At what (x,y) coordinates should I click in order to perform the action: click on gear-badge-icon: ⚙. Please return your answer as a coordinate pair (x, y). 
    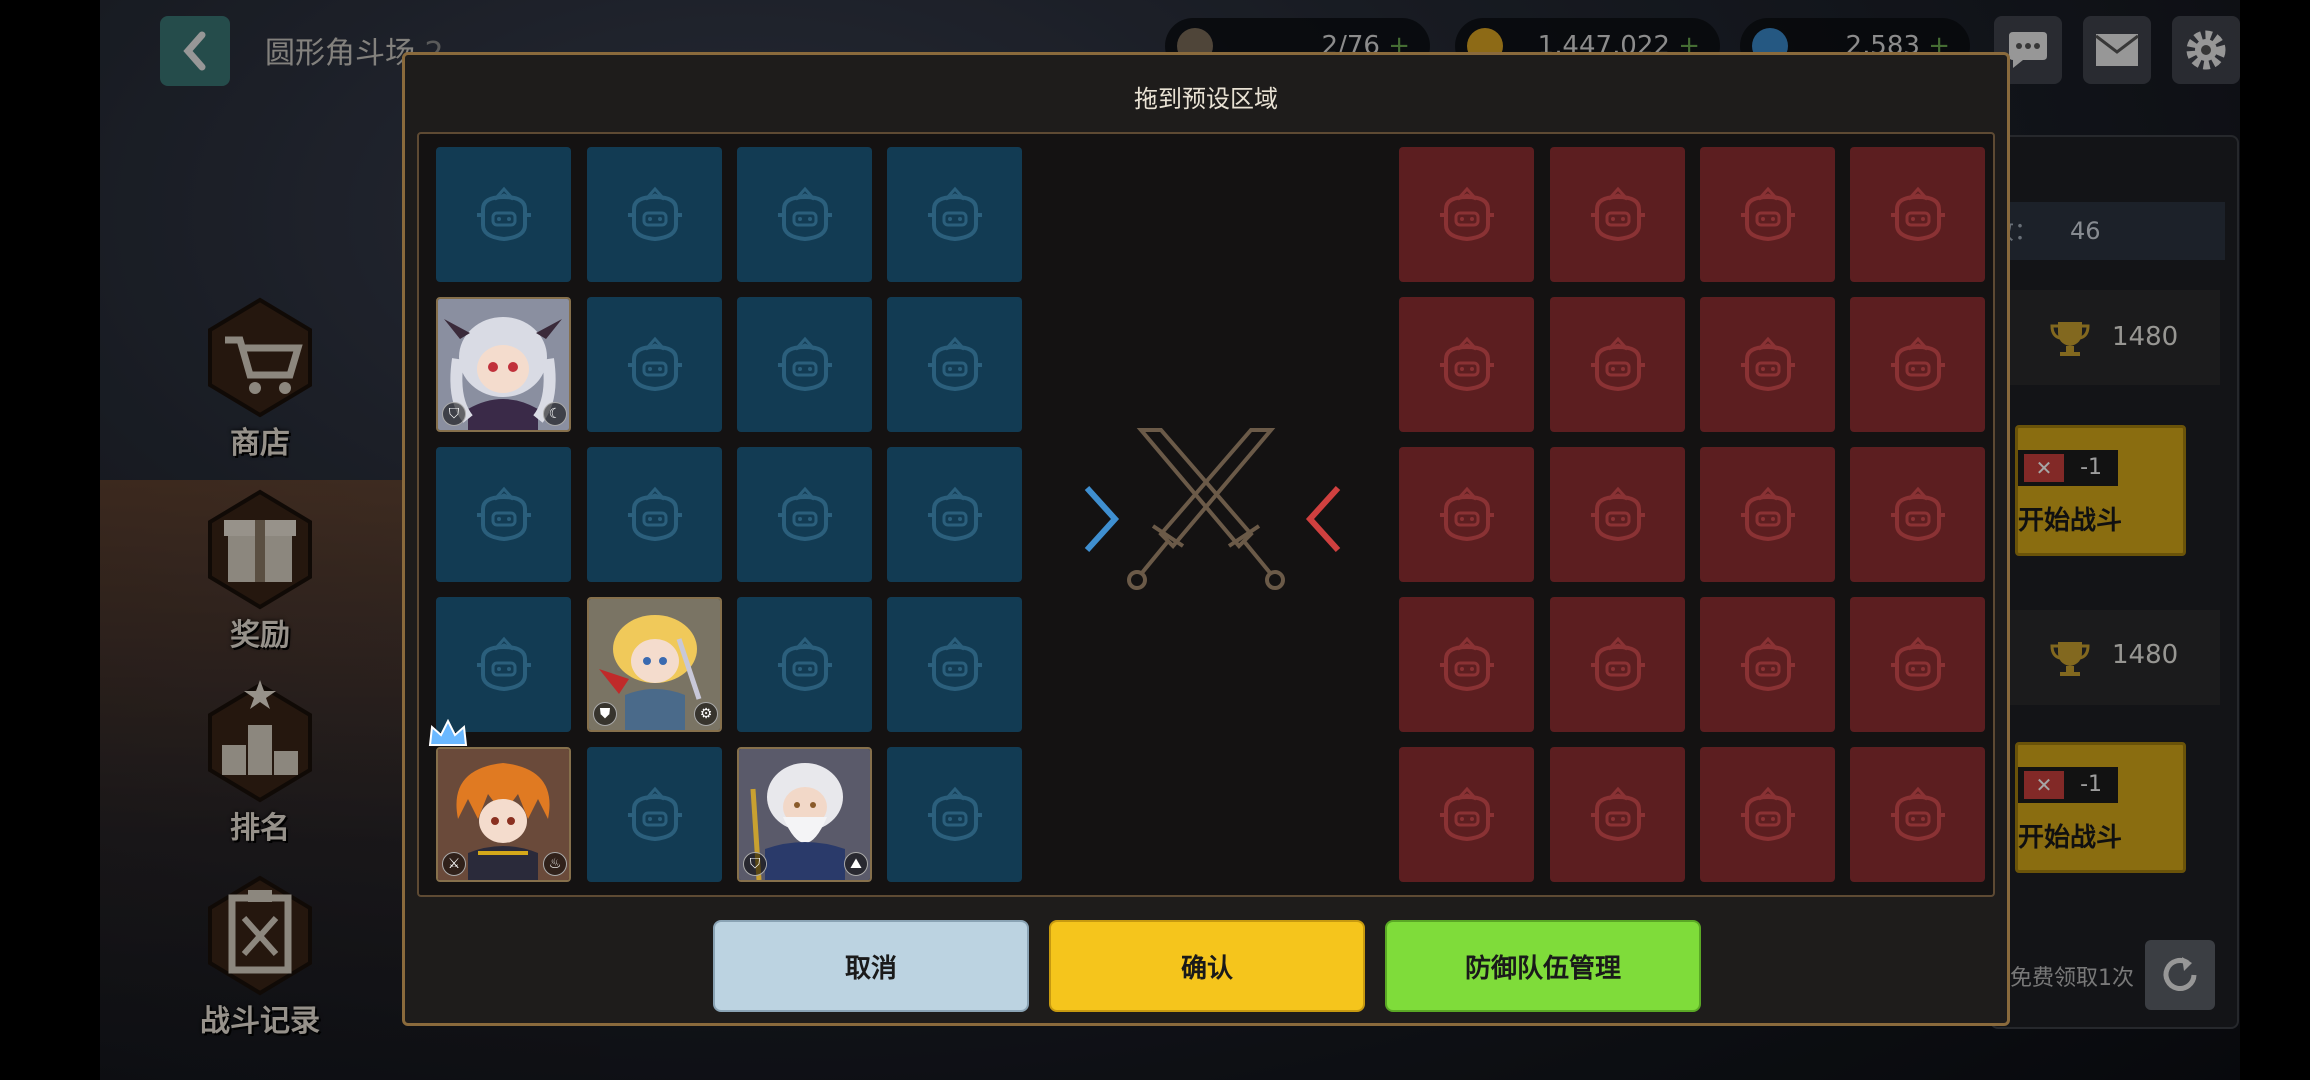
    Looking at the image, I should click on (706, 714).